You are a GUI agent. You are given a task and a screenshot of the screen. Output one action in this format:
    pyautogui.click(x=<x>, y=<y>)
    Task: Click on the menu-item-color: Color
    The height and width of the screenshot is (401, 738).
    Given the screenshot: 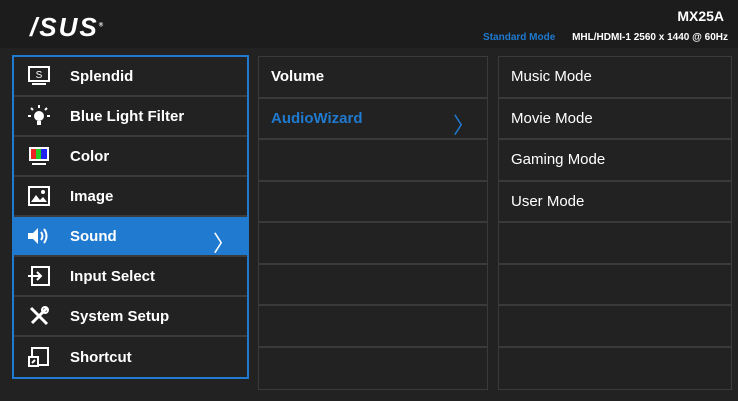 What is the action you would take?
    pyautogui.click(x=130, y=157)
    